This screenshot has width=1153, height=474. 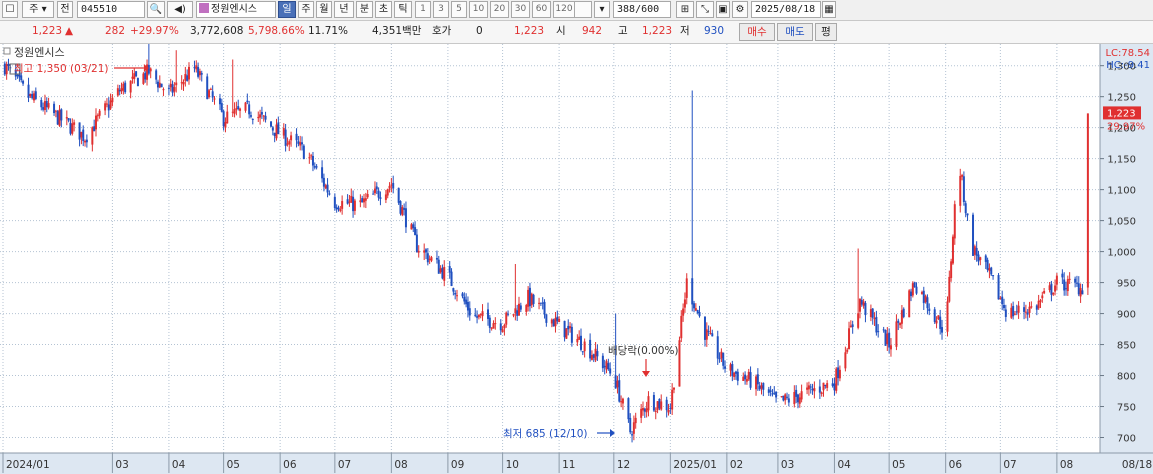 What do you see at coordinates (236, 9) in the screenshot?
I see `stock-name-field: 정원엔시스` at bounding box center [236, 9].